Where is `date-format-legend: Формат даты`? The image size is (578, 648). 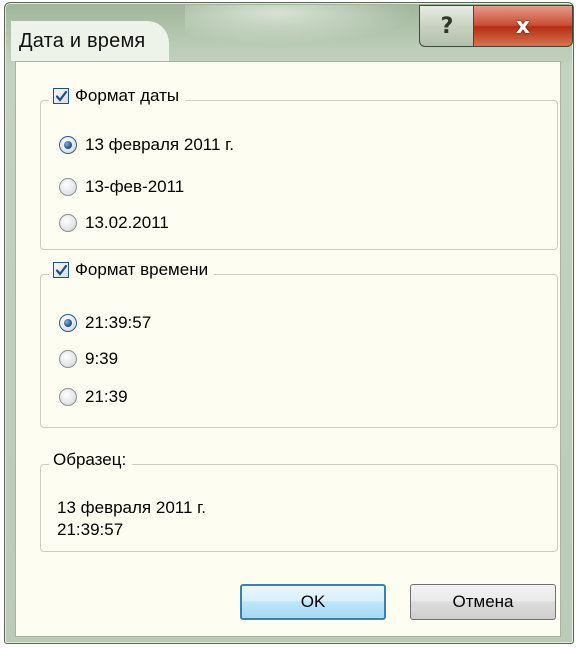 date-format-legend: Формат даты is located at coordinates (117, 96).